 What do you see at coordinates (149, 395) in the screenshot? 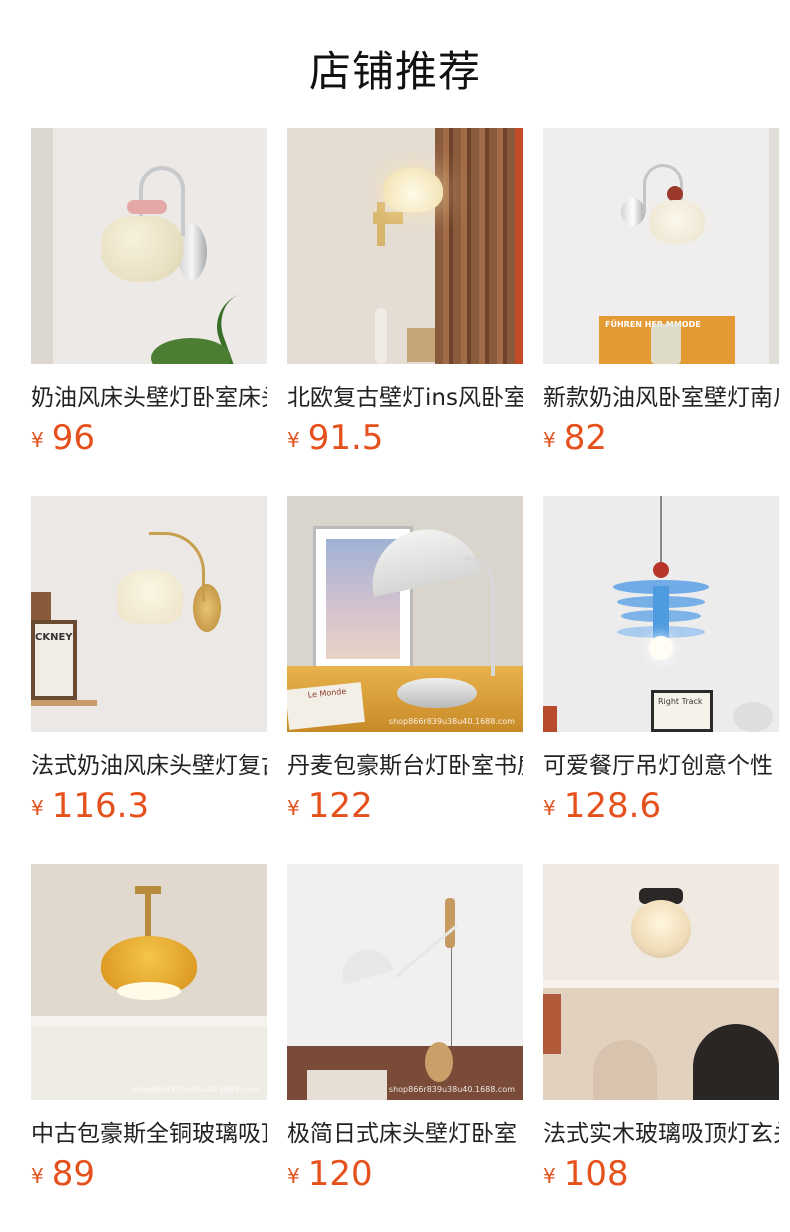
I see `product-name: 奶油风床头壁灯卧室床头灯` at bounding box center [149, 395].